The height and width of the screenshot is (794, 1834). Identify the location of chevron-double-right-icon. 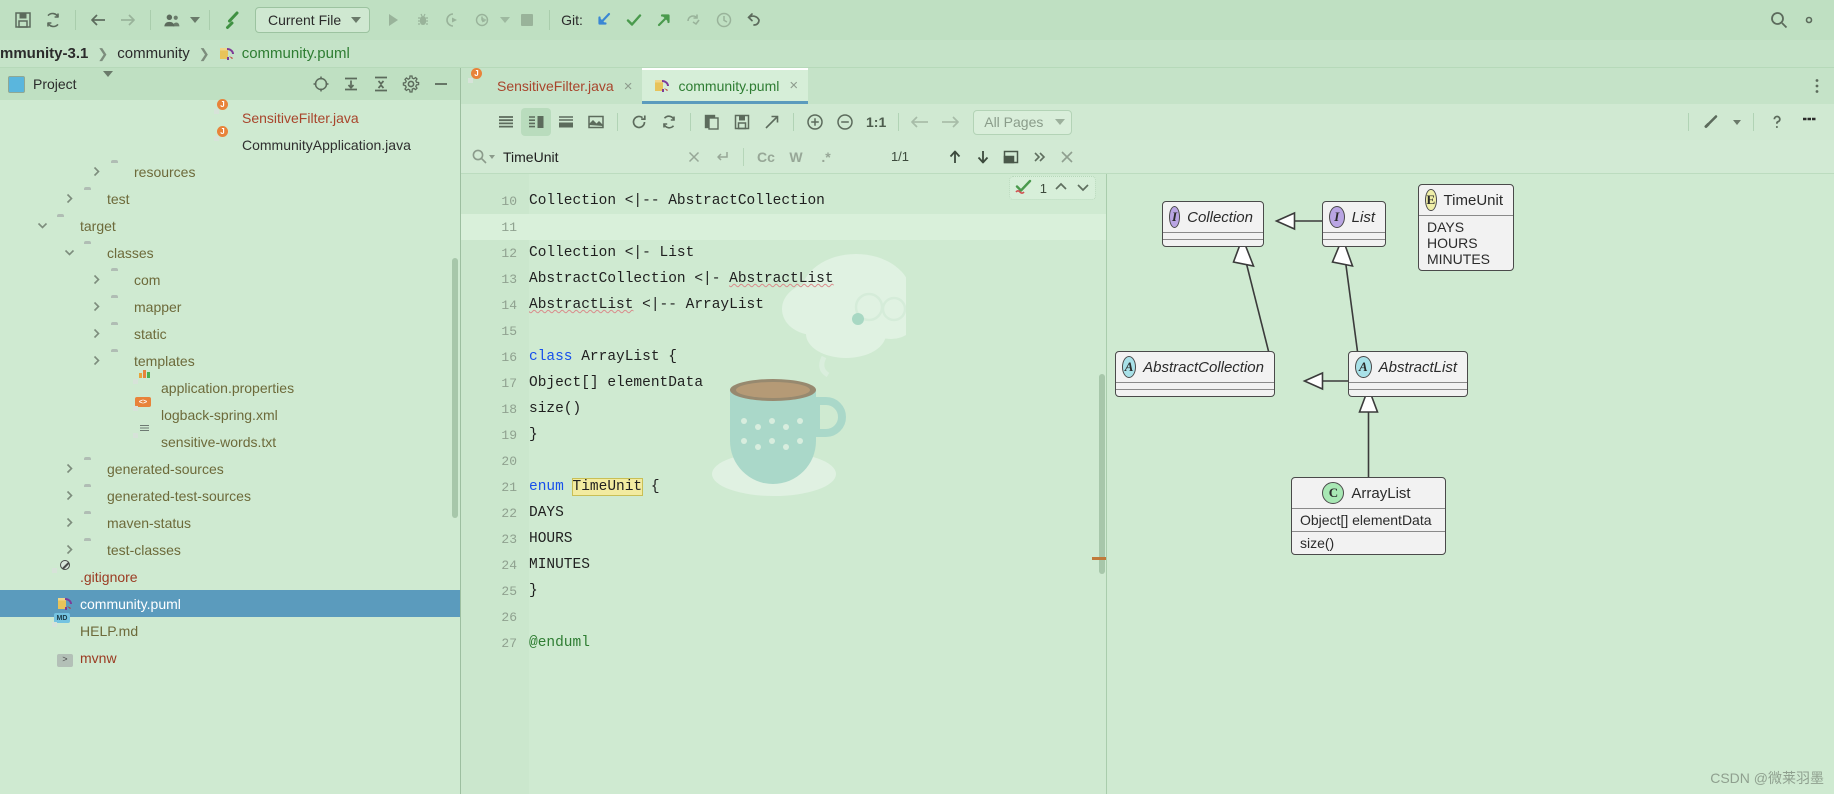
(1039, 157).